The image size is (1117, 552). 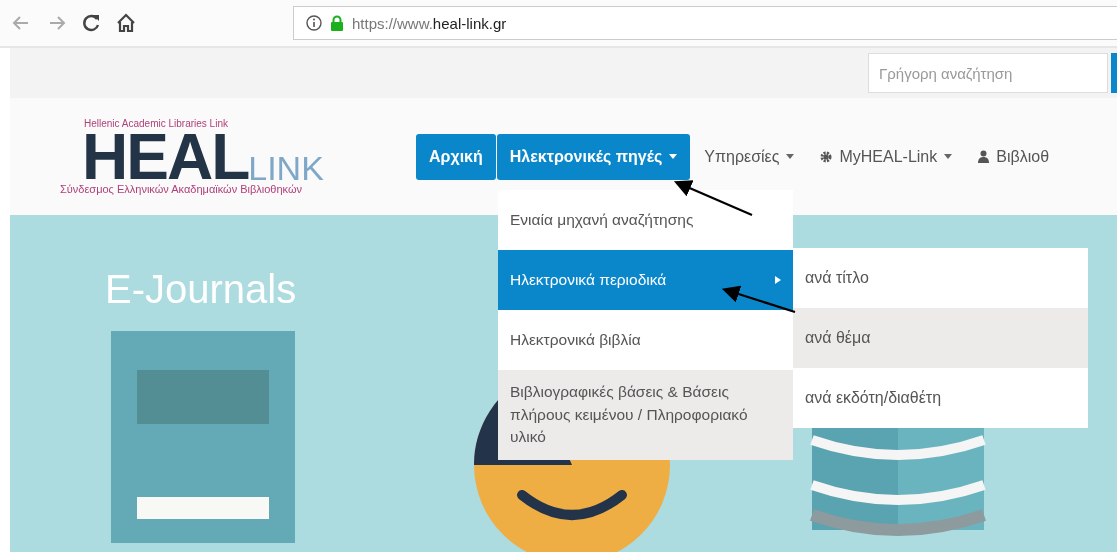 I want to click on search-field: Γρήγορη αναζήτηση, so click(x=988, y=73).